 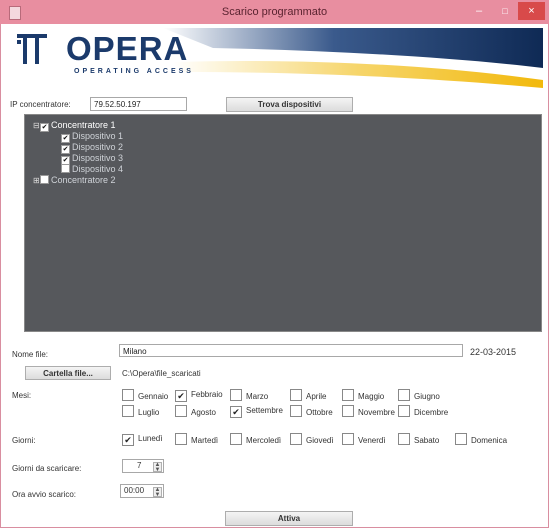 What do you see at coordinates (418, 440) in the screenshot?
I see `day-sabato-checkbox: Sabato` at bounding box center [418, 440].